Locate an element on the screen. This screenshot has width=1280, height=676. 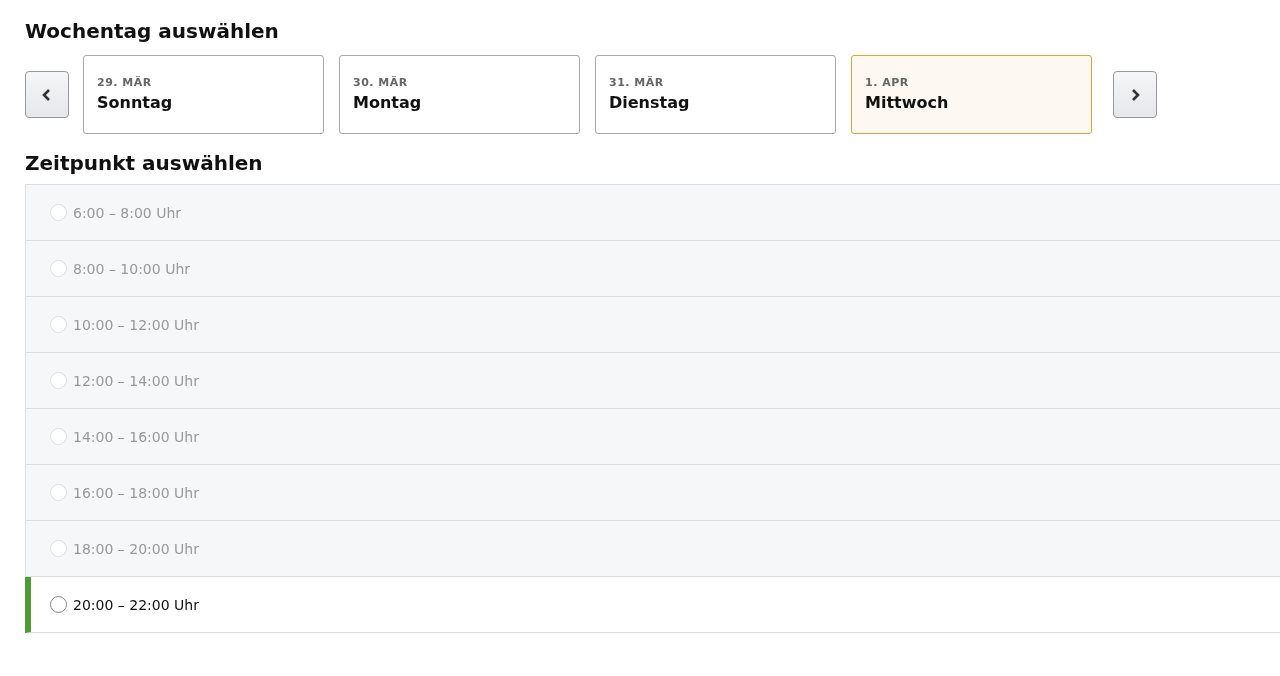
day-name: Sonntag is located at coordinates (135, 102).